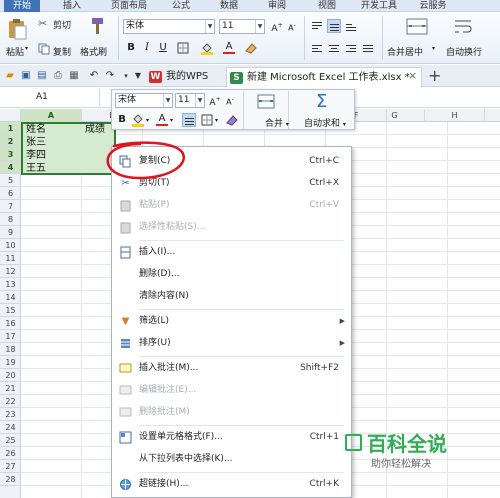 This screenshot has width=500, height=498. Describe the element at coordinates (277, 26) in the screenshot. I see `increase-font-icon: A+` at that location.